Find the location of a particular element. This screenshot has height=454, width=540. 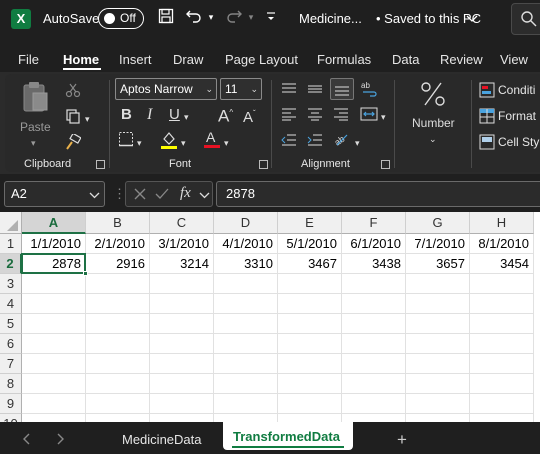

column-header-g: G is located at coordinates (438, 223).